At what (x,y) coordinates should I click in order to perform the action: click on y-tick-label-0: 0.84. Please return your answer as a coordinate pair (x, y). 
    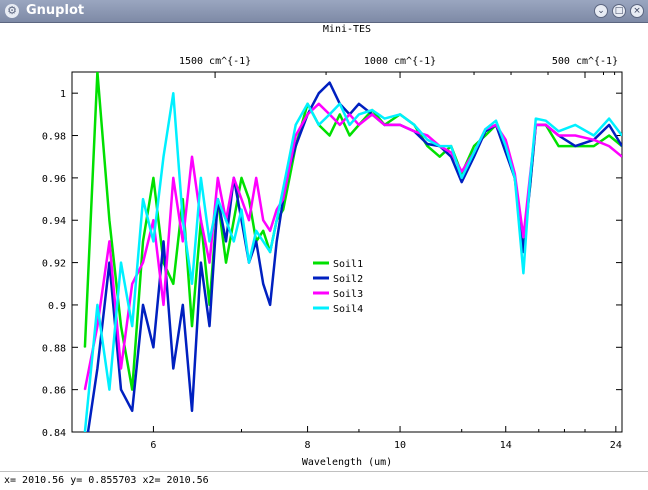
    Looking at the image, I should click on (54, 433).